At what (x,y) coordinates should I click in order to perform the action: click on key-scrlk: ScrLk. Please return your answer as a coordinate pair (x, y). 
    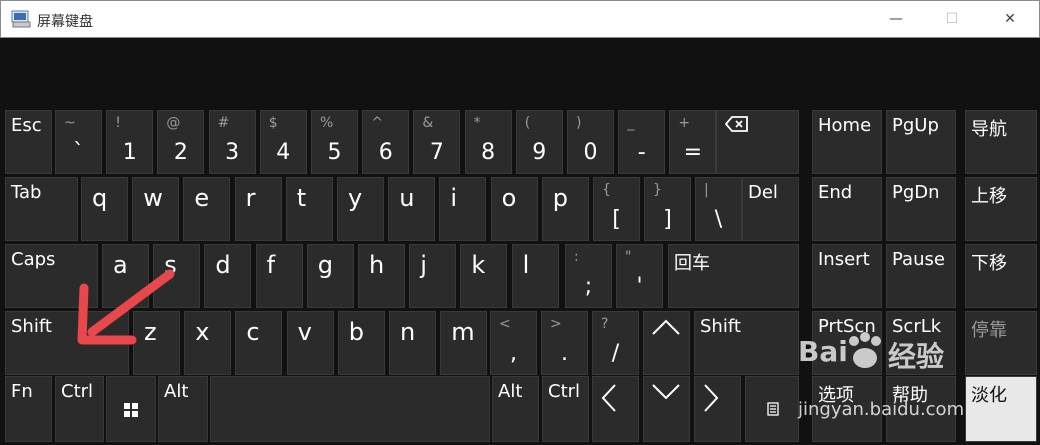
    Looking at the image, I should click on (921, 343).